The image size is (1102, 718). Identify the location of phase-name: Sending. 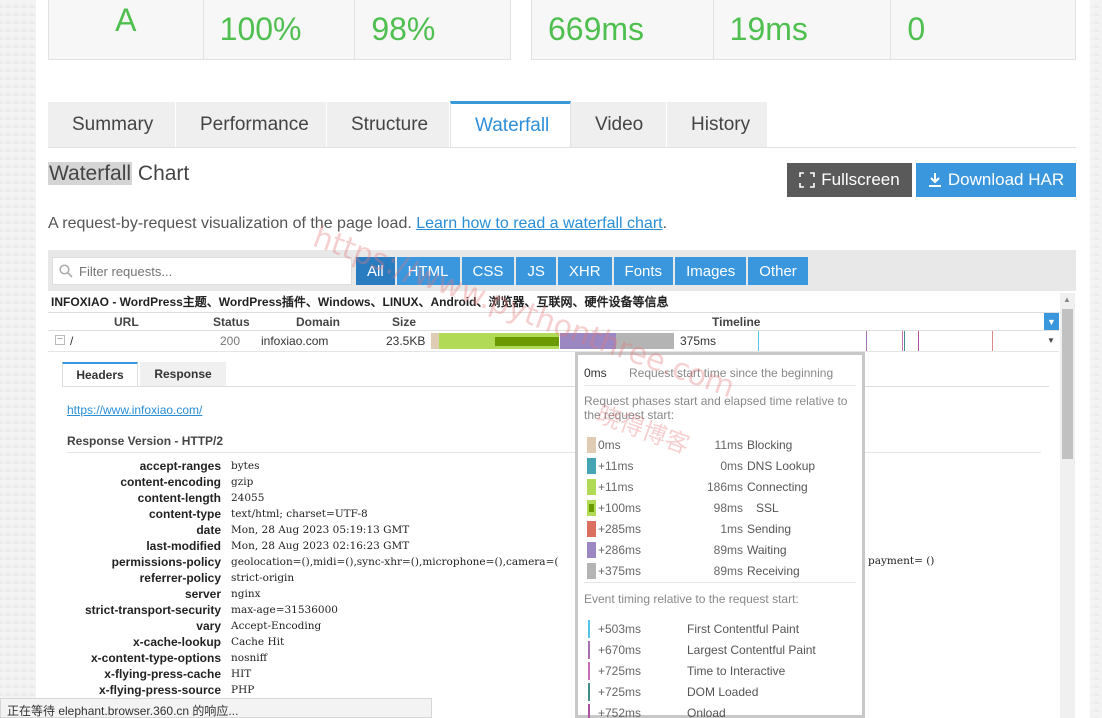
(769, 529).